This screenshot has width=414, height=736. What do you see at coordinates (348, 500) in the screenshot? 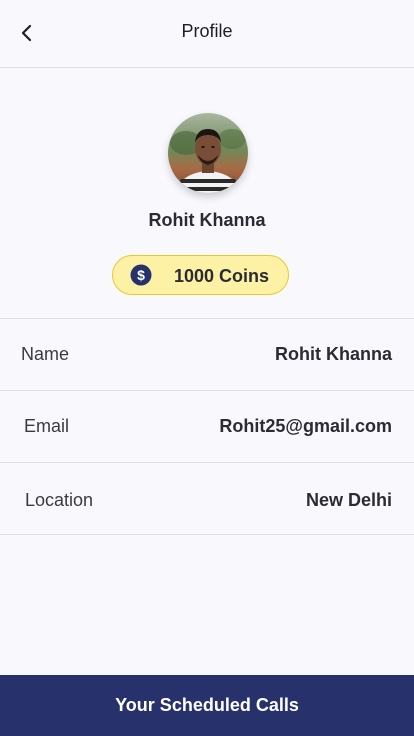
I see `detail-value: New Delhi` at bounding box center [348, 500].